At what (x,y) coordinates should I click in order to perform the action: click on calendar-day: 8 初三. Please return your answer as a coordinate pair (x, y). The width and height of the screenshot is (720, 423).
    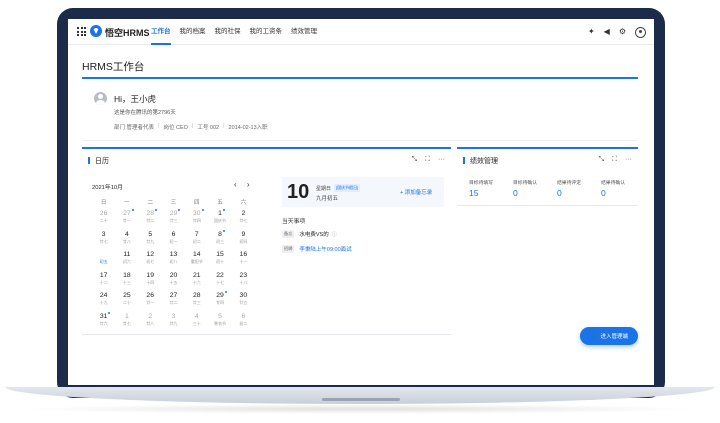
    Looking at the image, I should click on (219, 240).